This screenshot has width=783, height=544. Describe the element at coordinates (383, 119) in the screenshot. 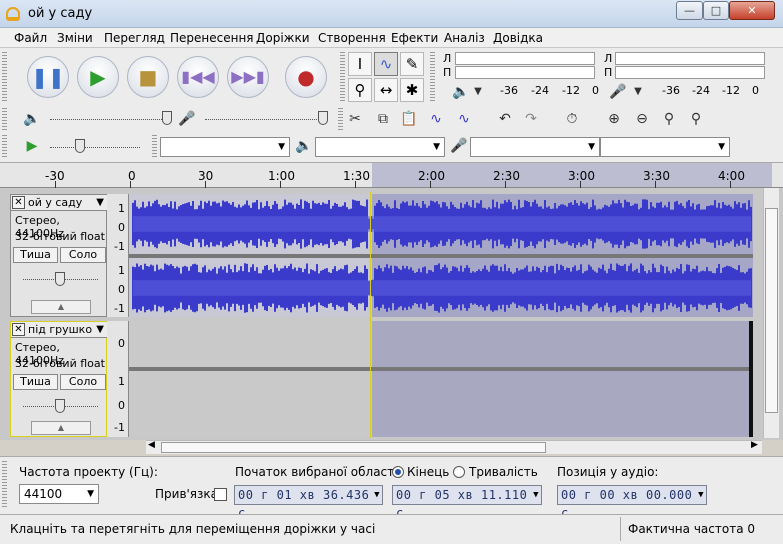

I see `copy-icon: ⧉` at that location.